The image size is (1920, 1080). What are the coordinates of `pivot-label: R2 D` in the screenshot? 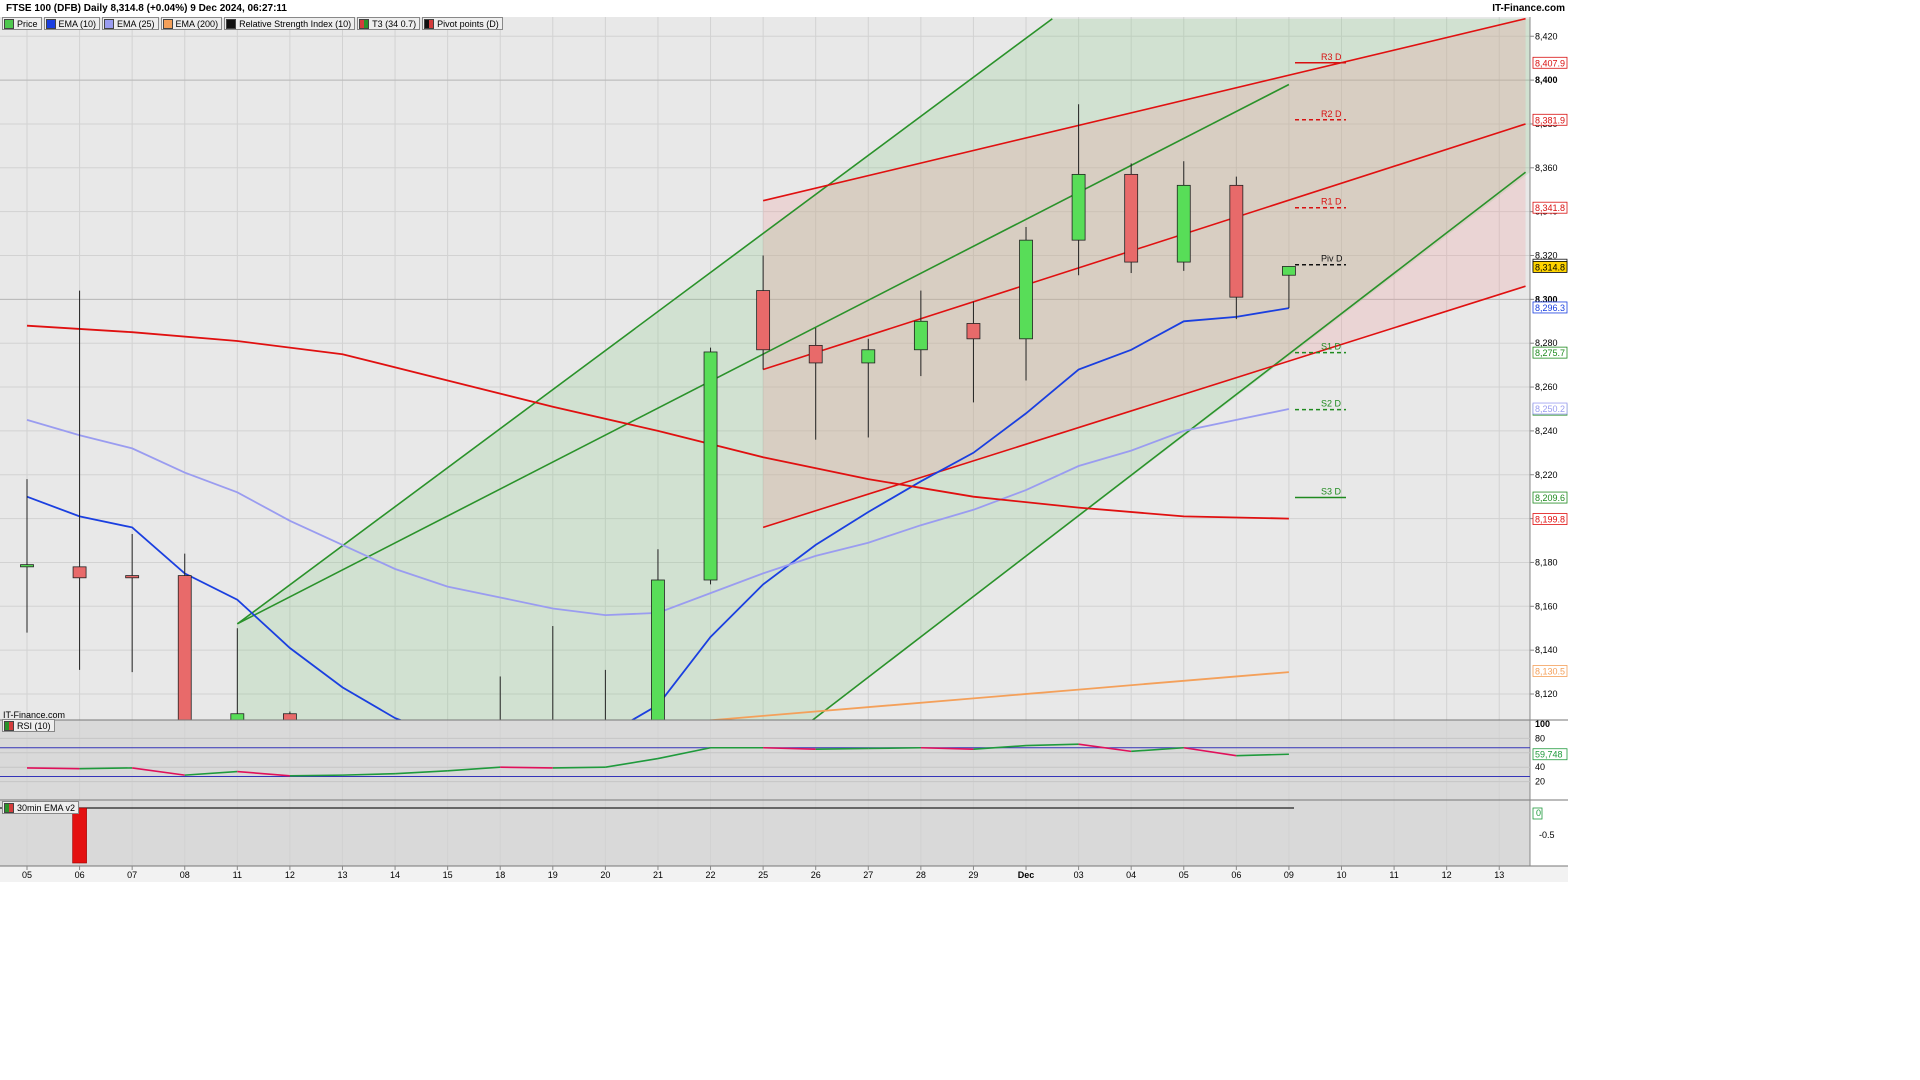 It's located at (1331, 114).